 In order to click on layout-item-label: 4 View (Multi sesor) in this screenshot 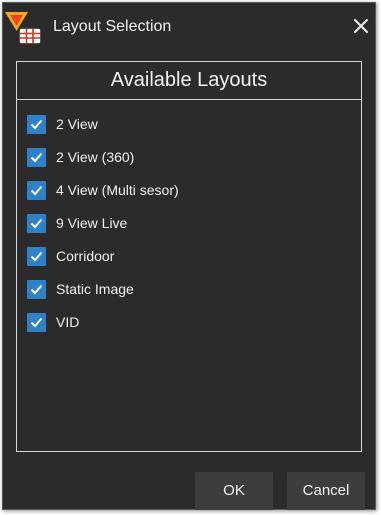, I will do `click(117, 190)`.